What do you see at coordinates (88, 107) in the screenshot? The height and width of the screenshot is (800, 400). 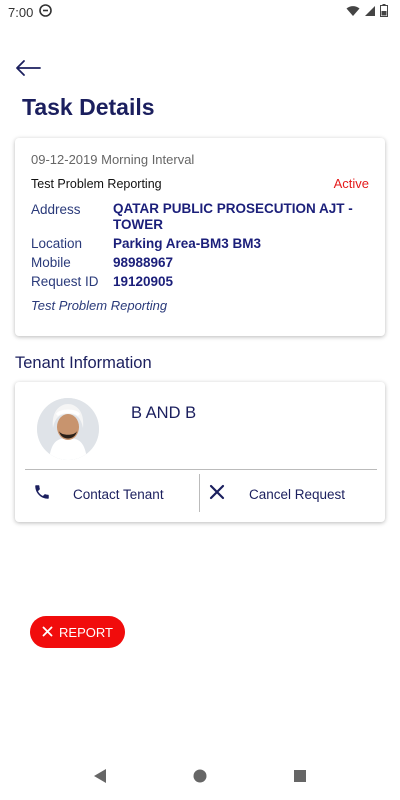 I see `page-title: Task Details` at bounding box center [88, 107].